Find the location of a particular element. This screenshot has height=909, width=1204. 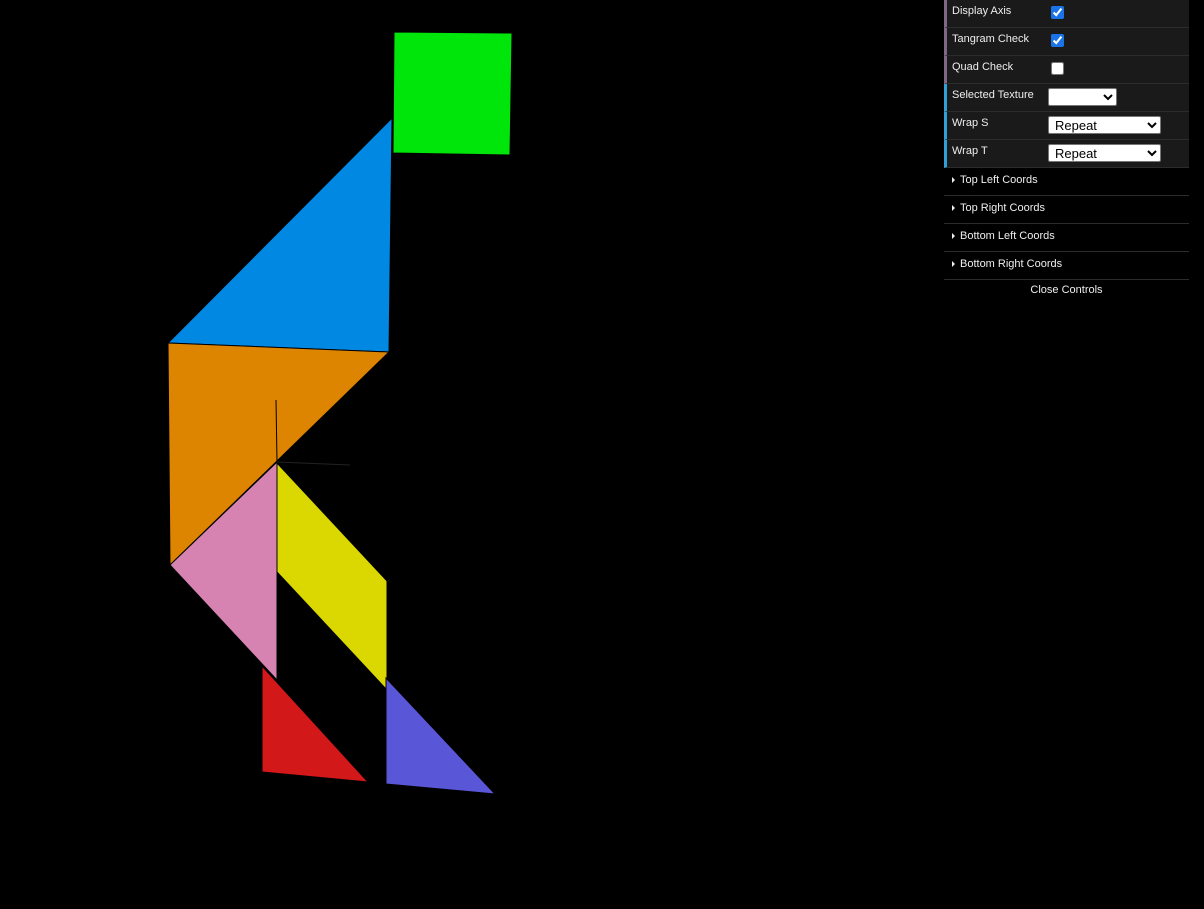

folder-bottom-right-coords: Bottom Right Coords is located at coordinates (1066, 266).